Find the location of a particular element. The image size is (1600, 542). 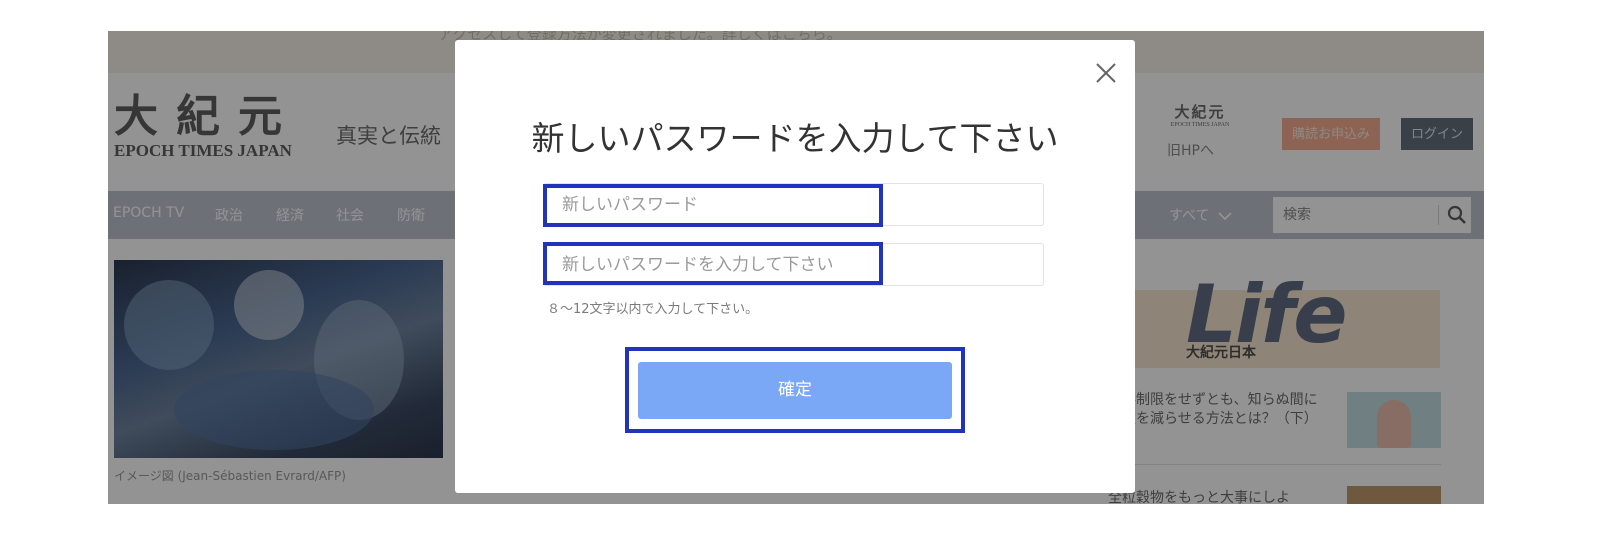

new-password-input is located at coordinates (793, 204).